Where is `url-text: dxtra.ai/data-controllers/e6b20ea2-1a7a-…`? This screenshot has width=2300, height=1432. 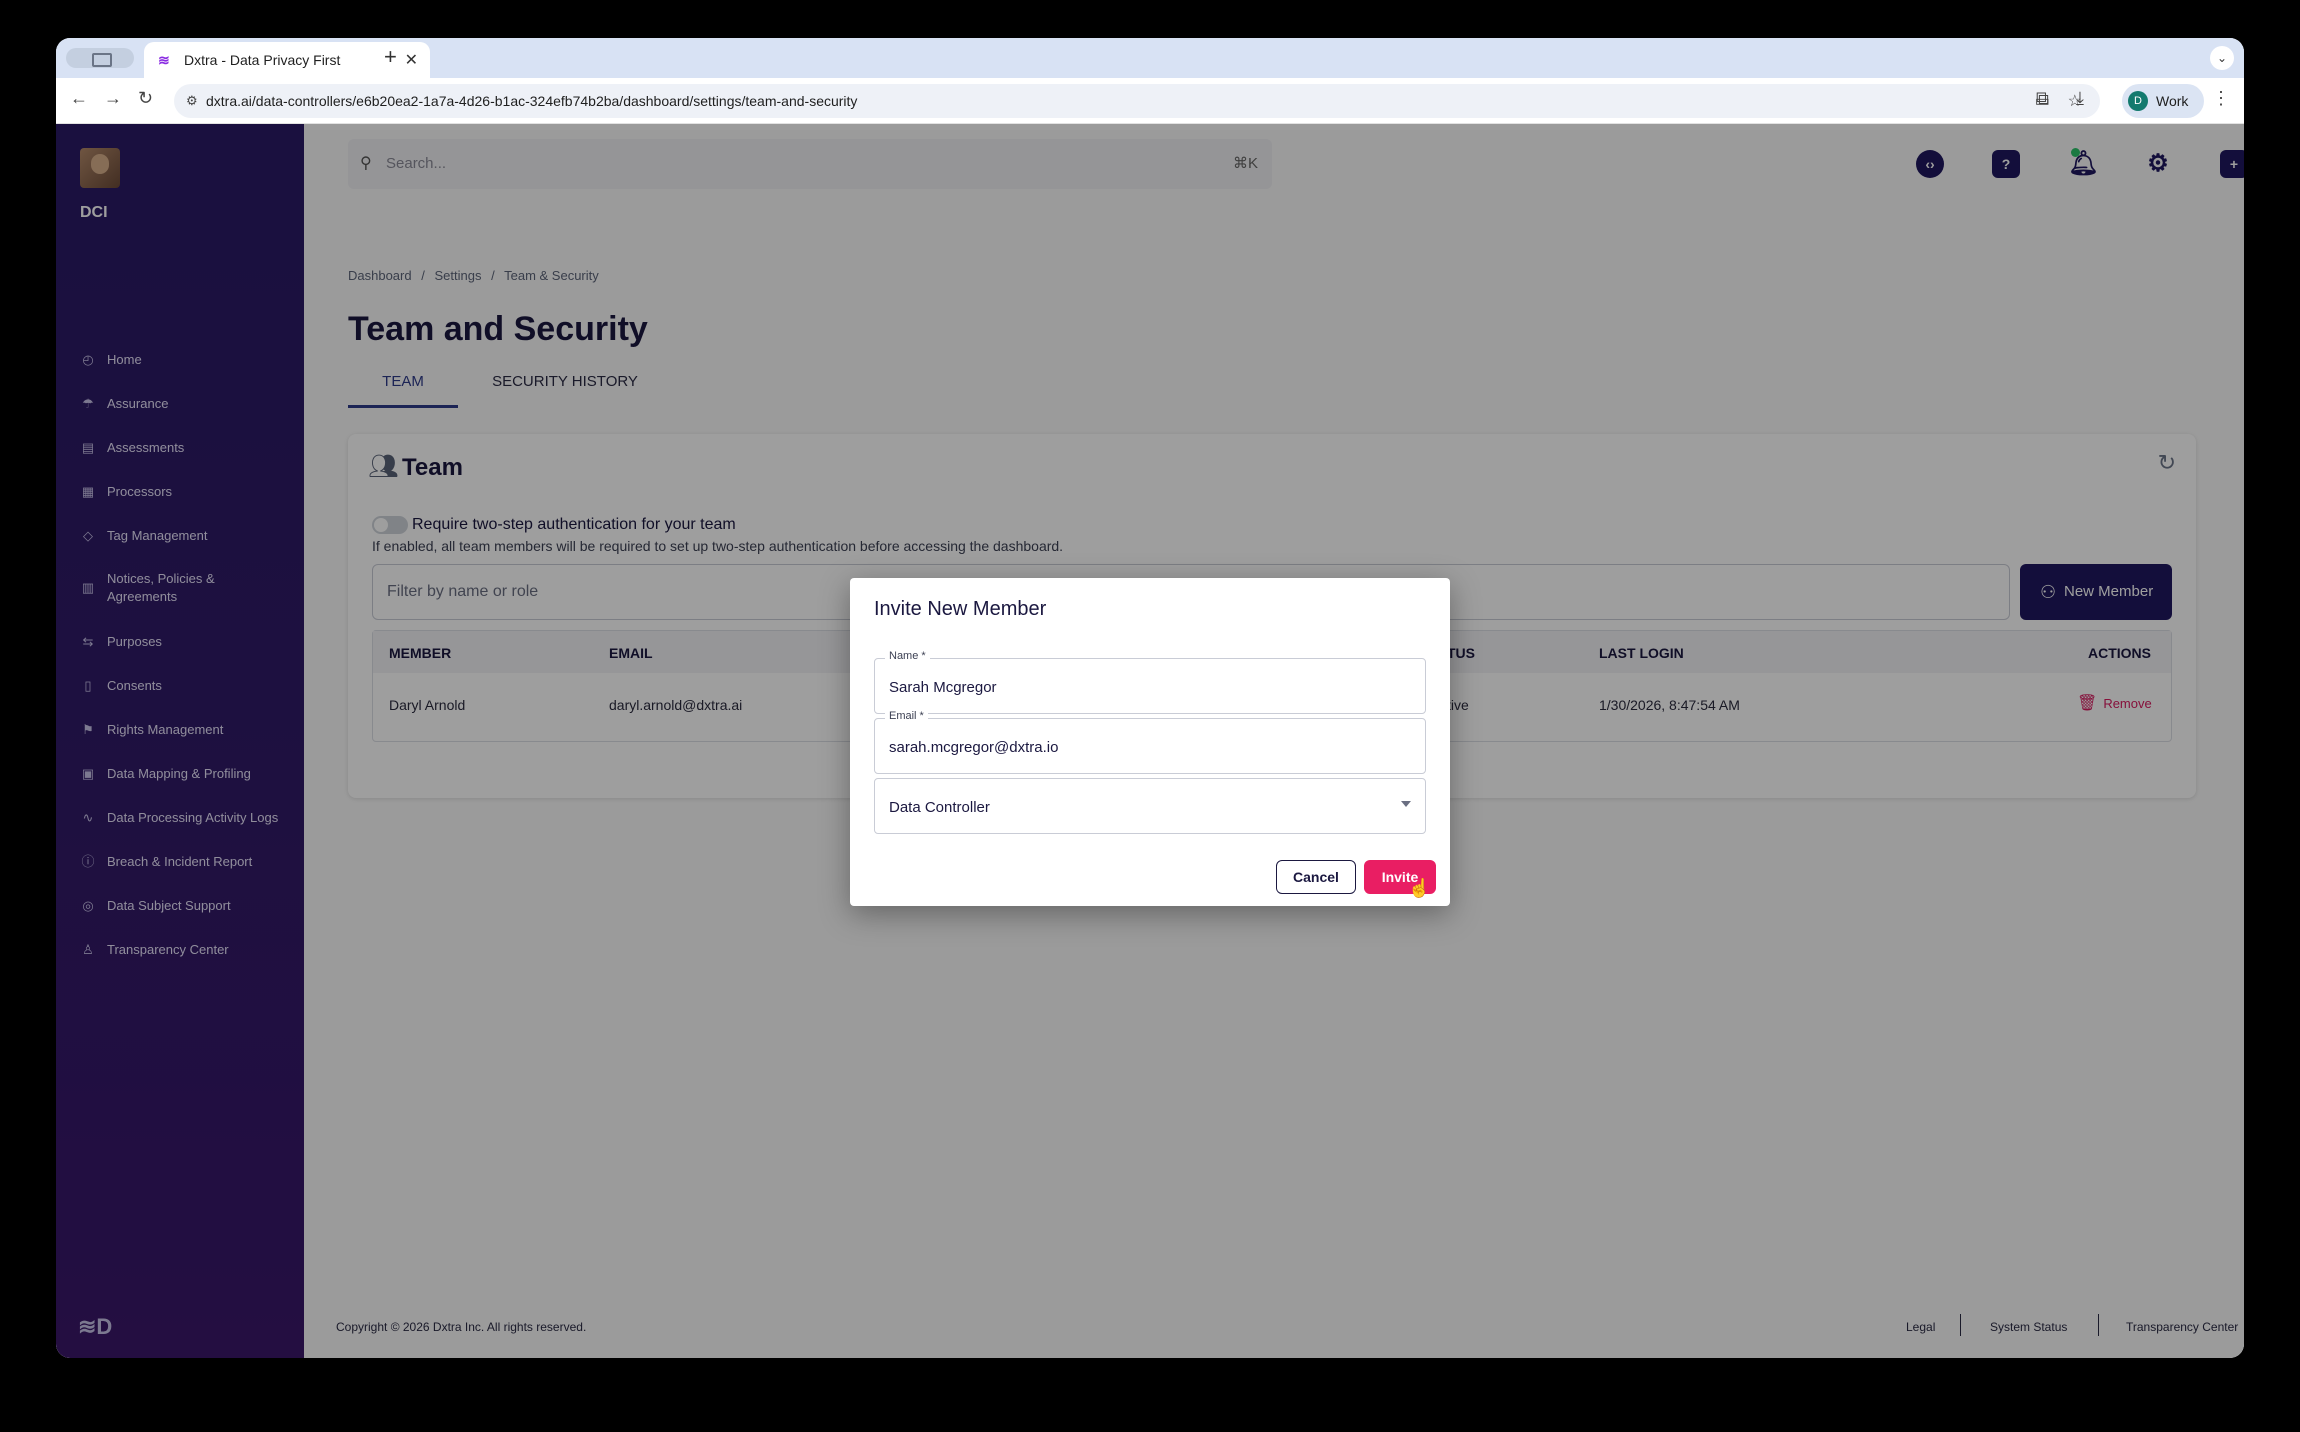
url-text: dxtra.ai/data-controllers/e6b20ea2-1a7a-… is located at coordinates (531, 101).